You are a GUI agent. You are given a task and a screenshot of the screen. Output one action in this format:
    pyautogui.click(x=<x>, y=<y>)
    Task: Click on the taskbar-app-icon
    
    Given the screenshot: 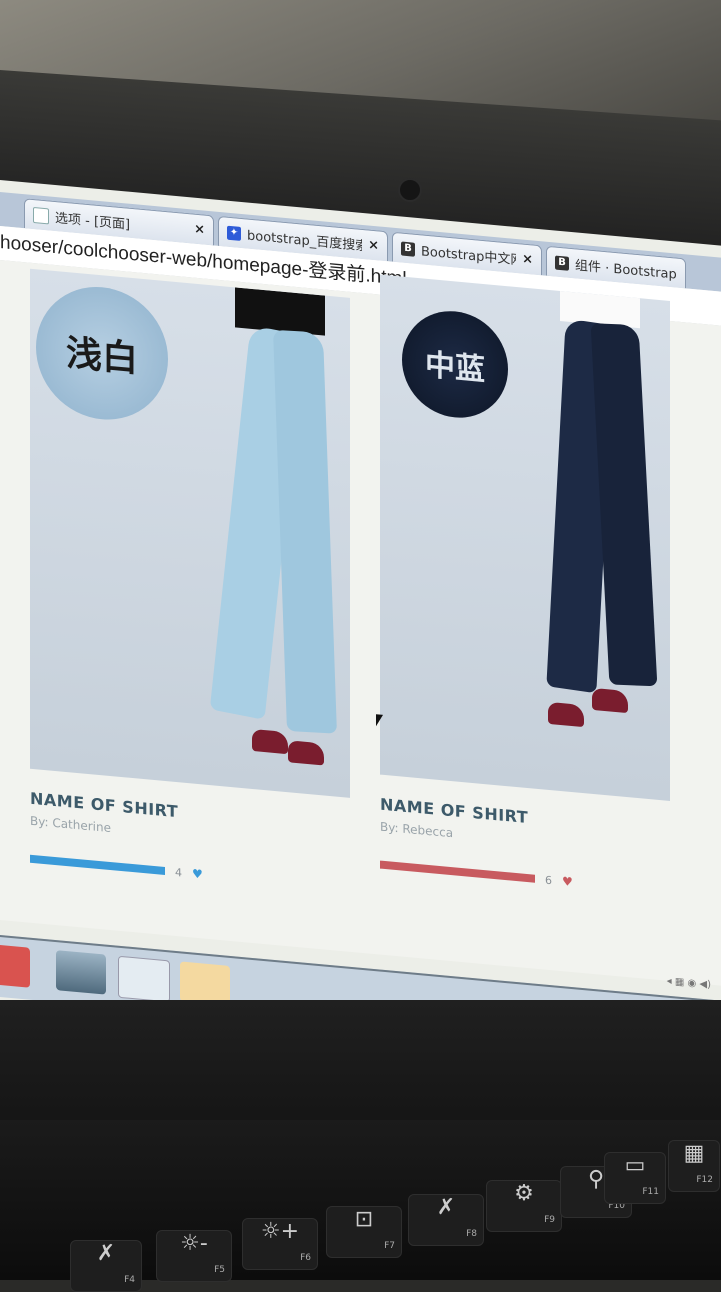 What is the action you would take?
    pyautogui.click(x=15, y=965)
    